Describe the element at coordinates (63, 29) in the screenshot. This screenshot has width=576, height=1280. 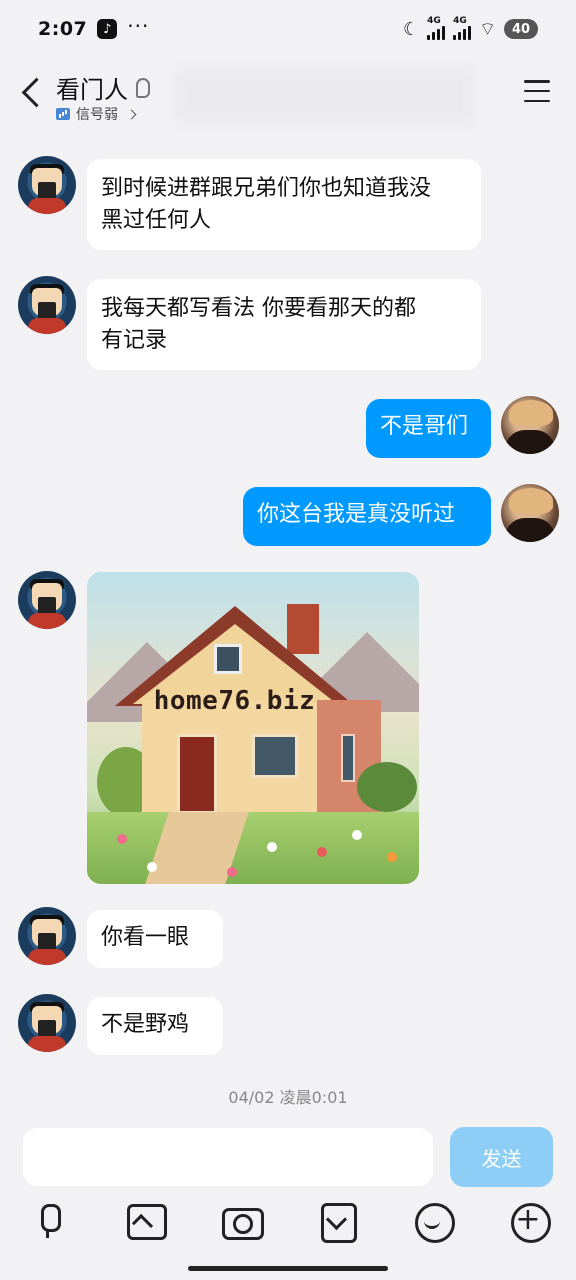
I see `status-time: 2:07` at that location.